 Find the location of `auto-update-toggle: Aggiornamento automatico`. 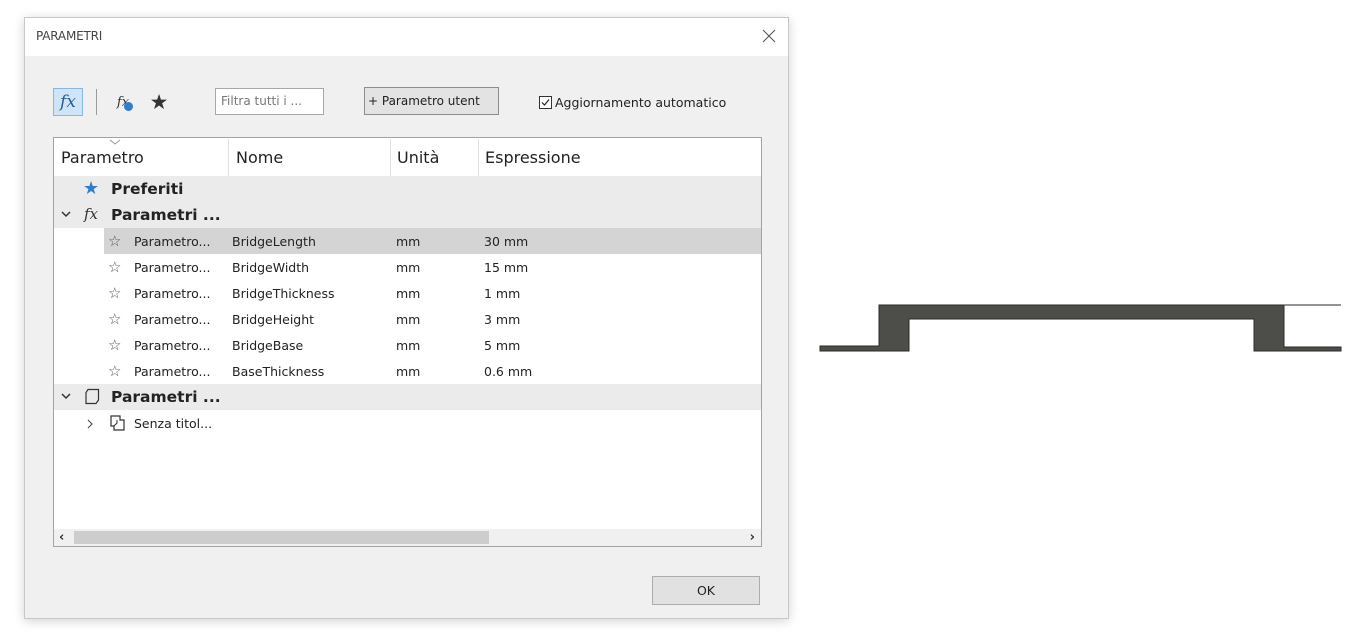

auto-update-toggle: Aggiornamento automatico is located at coordinates (632, 102).